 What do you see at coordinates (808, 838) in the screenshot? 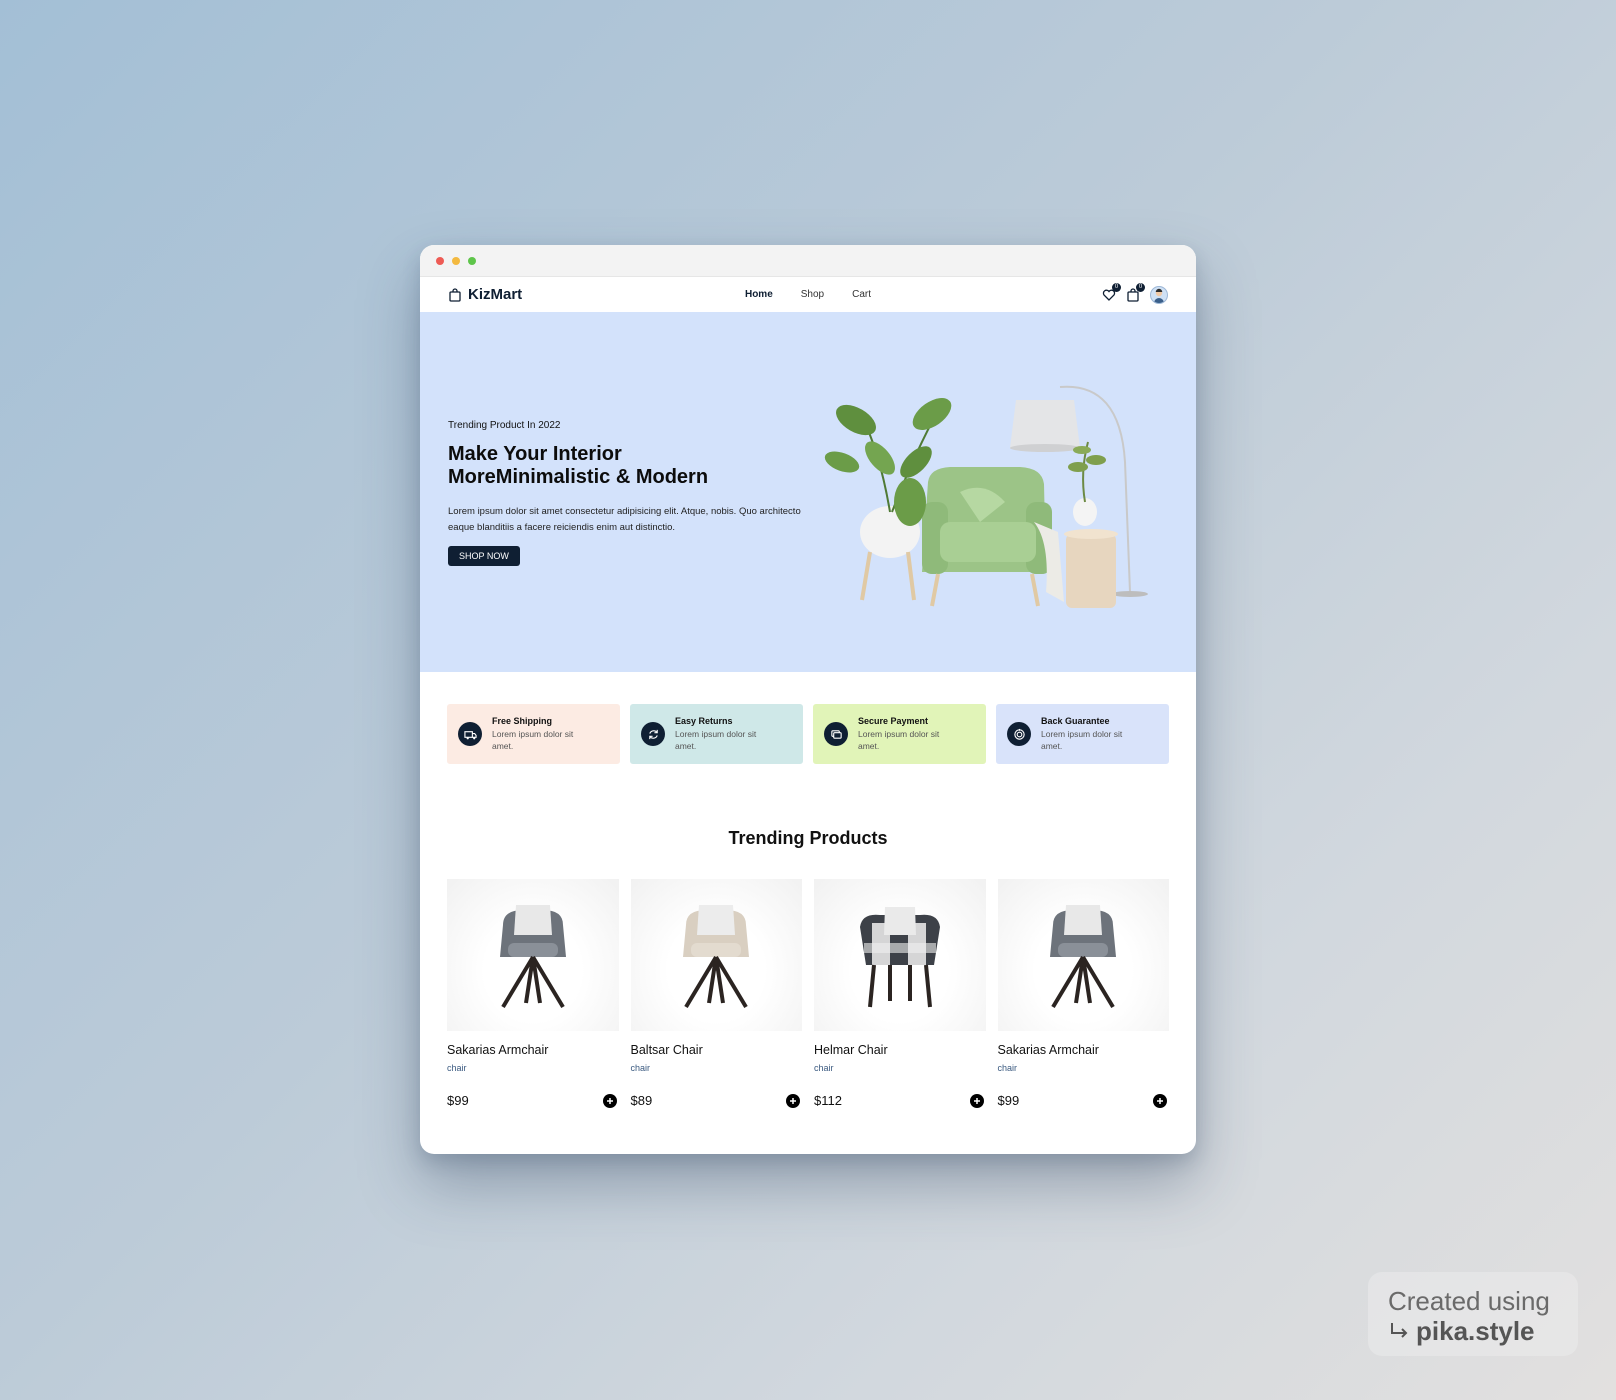
I see `trending-title: Trending Products` at bounding box center [808, 838].